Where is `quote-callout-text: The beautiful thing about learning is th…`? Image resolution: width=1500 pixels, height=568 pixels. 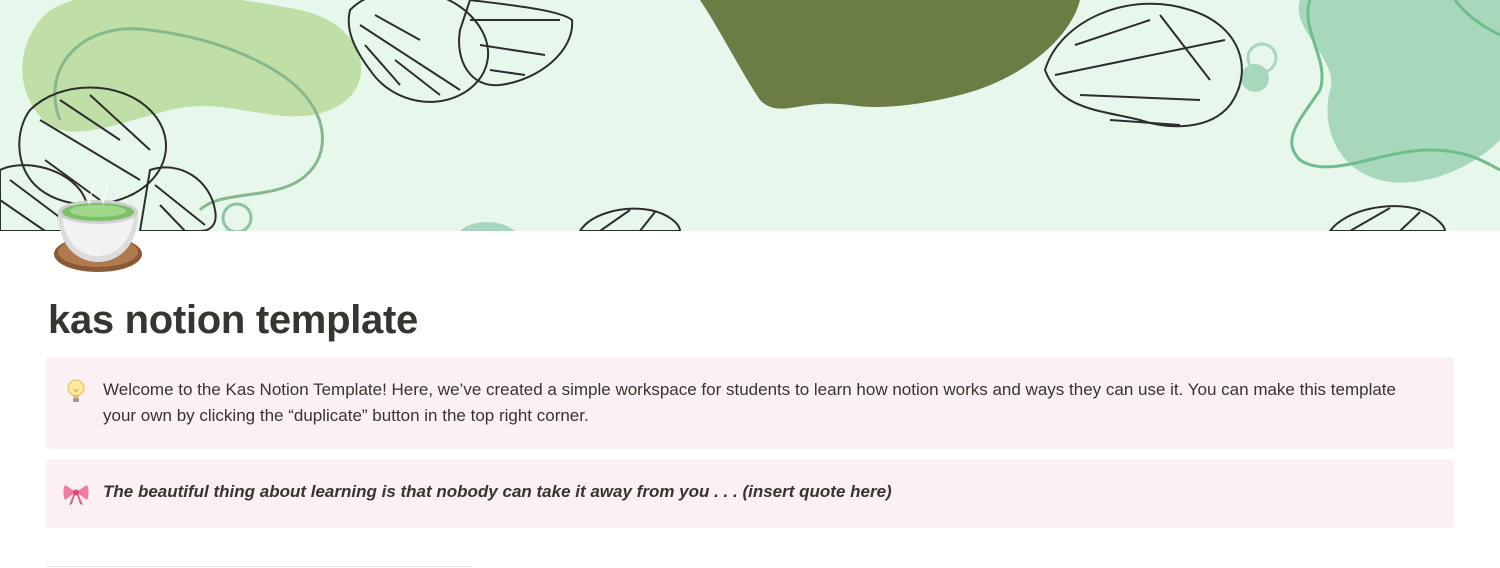
quote-callout-text: The beautiful thing about learning is th… is located at coordinates (497, 491).